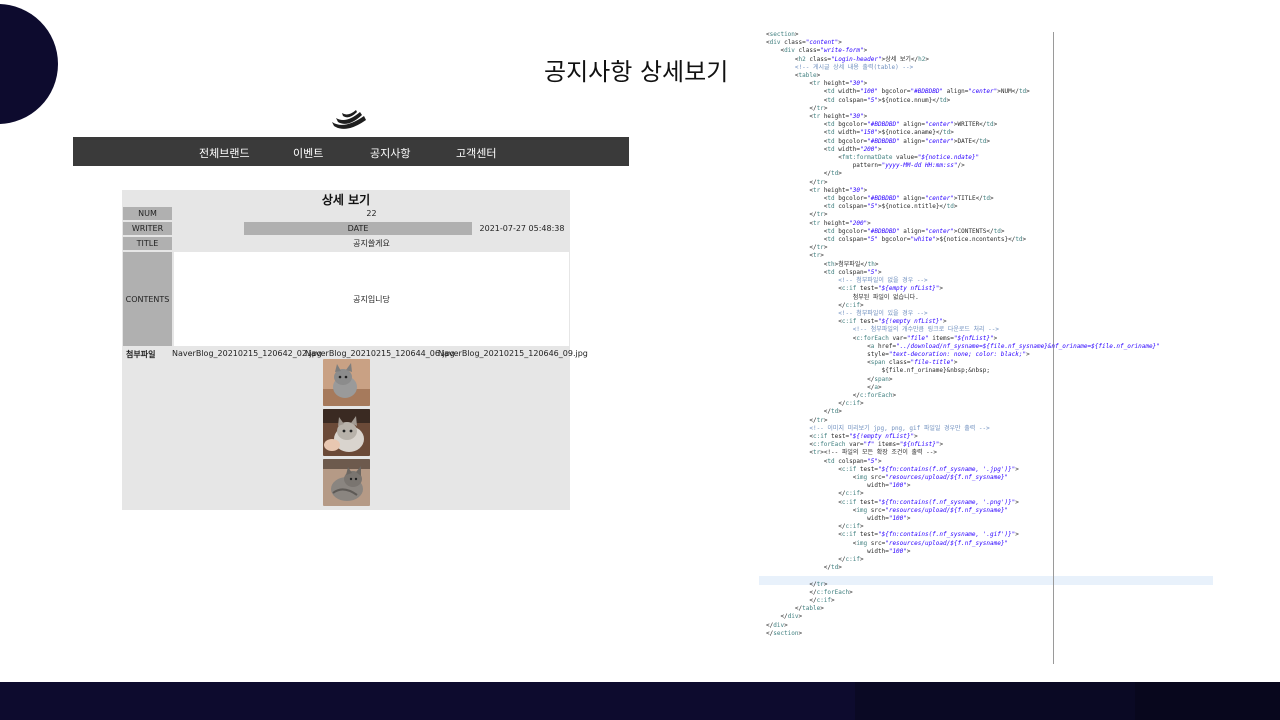 This screenshot has width=1280, height=720. What do you see at coordinates (636, 72) in the screenshot?
I see `slide-title: 공지사항 상세보기` at bounding box center [636, 72].